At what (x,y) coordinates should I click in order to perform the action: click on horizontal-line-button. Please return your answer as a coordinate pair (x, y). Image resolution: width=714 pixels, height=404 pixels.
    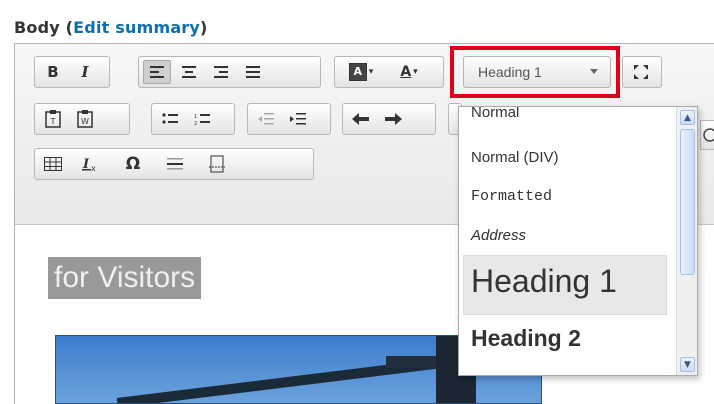
    Looking at the image, I should click on (175, 164).